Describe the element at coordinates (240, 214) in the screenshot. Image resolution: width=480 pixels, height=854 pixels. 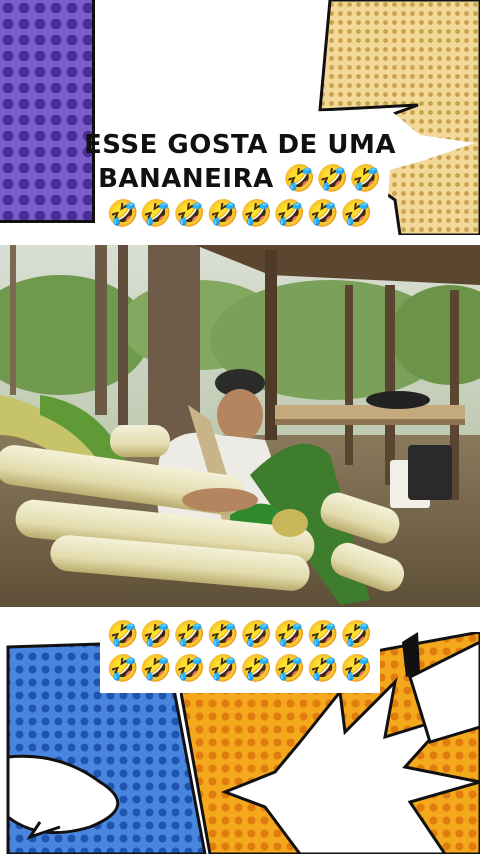
I see `caption-line-3: 🤣🤣🤣🤣🤣🤣🤣🤣` at that location.